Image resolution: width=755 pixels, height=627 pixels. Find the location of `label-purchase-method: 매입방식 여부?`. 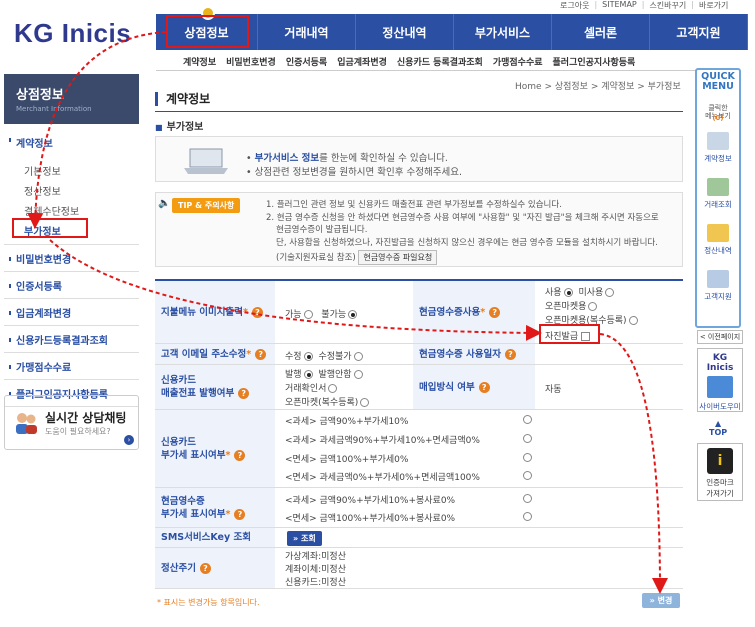

label-purchase-method: 매입방식 여부? is located at coordinates (474, 387).